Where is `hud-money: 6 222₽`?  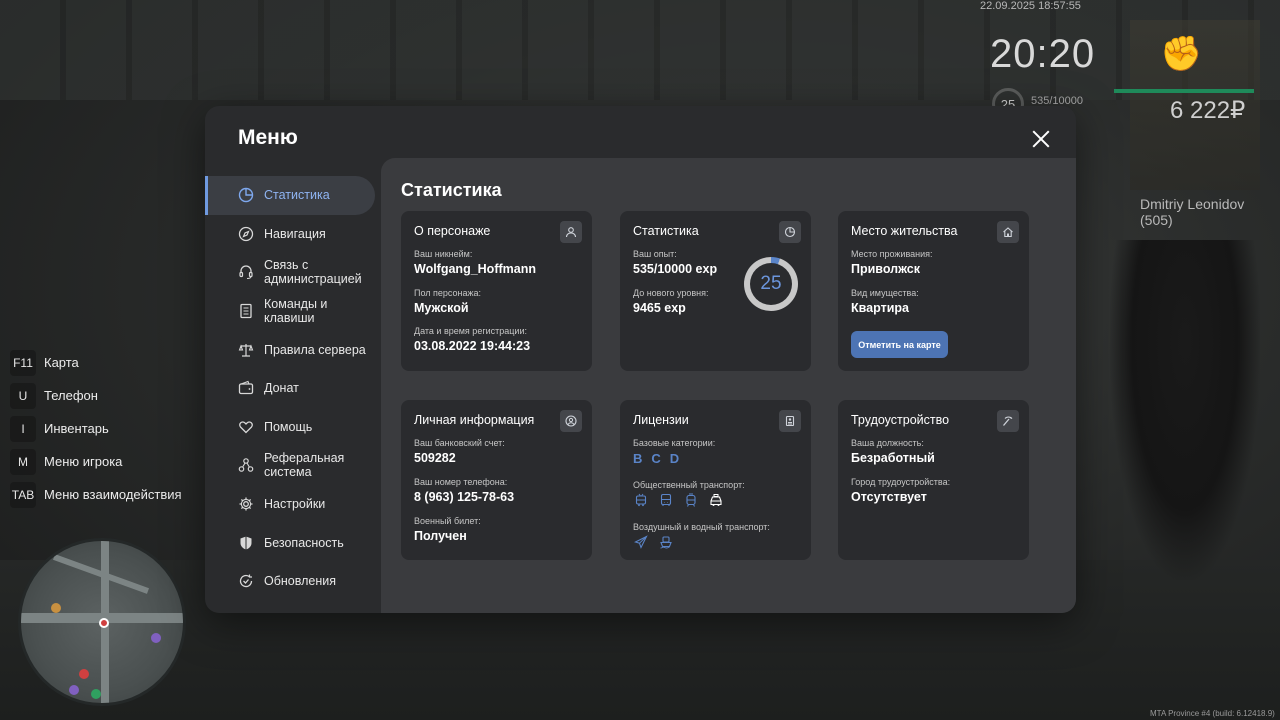 hud-money: 6 222₽ is located at coordinates (1208, 110).